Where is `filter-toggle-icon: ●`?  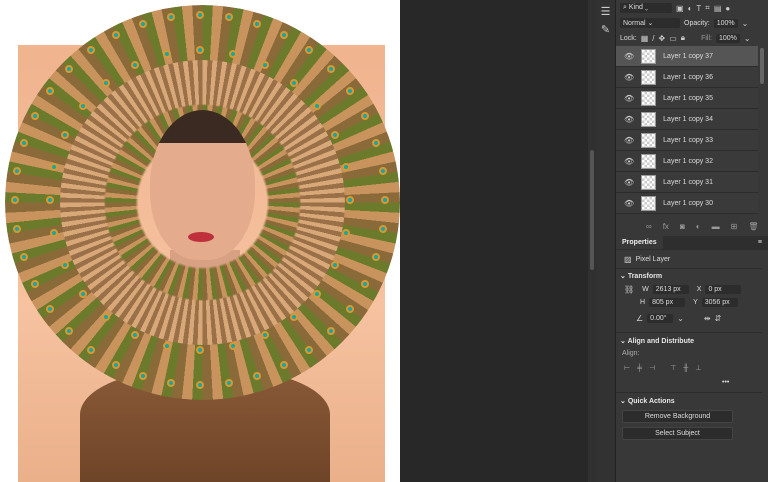
filter-toggle-icon: ● is located at coordinates (727, 8).